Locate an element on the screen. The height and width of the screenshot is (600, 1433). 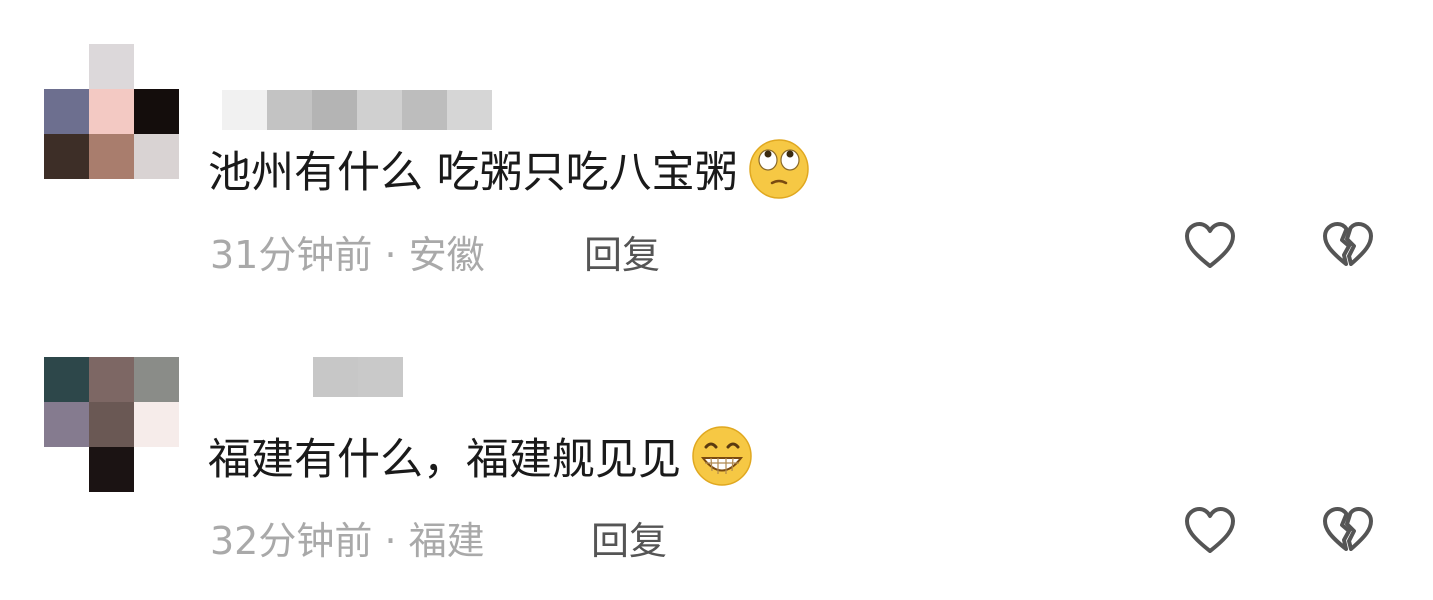
comment-time: 32分钟前 is located at coordinates (291, 541).